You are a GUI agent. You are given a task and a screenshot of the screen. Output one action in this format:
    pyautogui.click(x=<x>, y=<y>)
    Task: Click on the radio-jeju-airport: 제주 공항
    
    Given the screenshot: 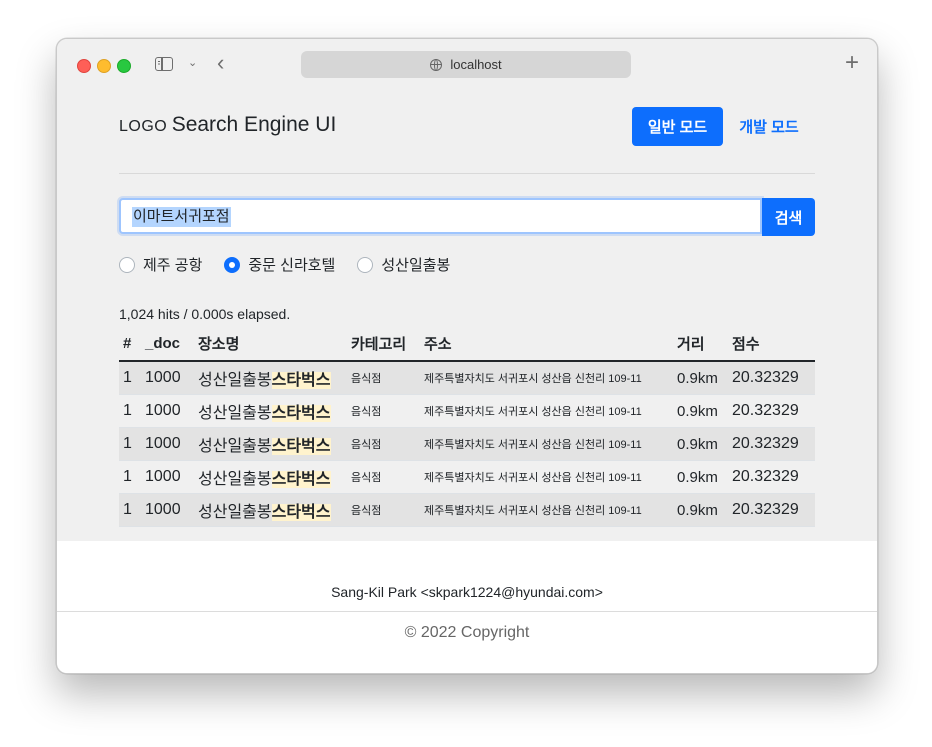 What is the action you would take?
    pyautogui.click(x=160, y=264)
    